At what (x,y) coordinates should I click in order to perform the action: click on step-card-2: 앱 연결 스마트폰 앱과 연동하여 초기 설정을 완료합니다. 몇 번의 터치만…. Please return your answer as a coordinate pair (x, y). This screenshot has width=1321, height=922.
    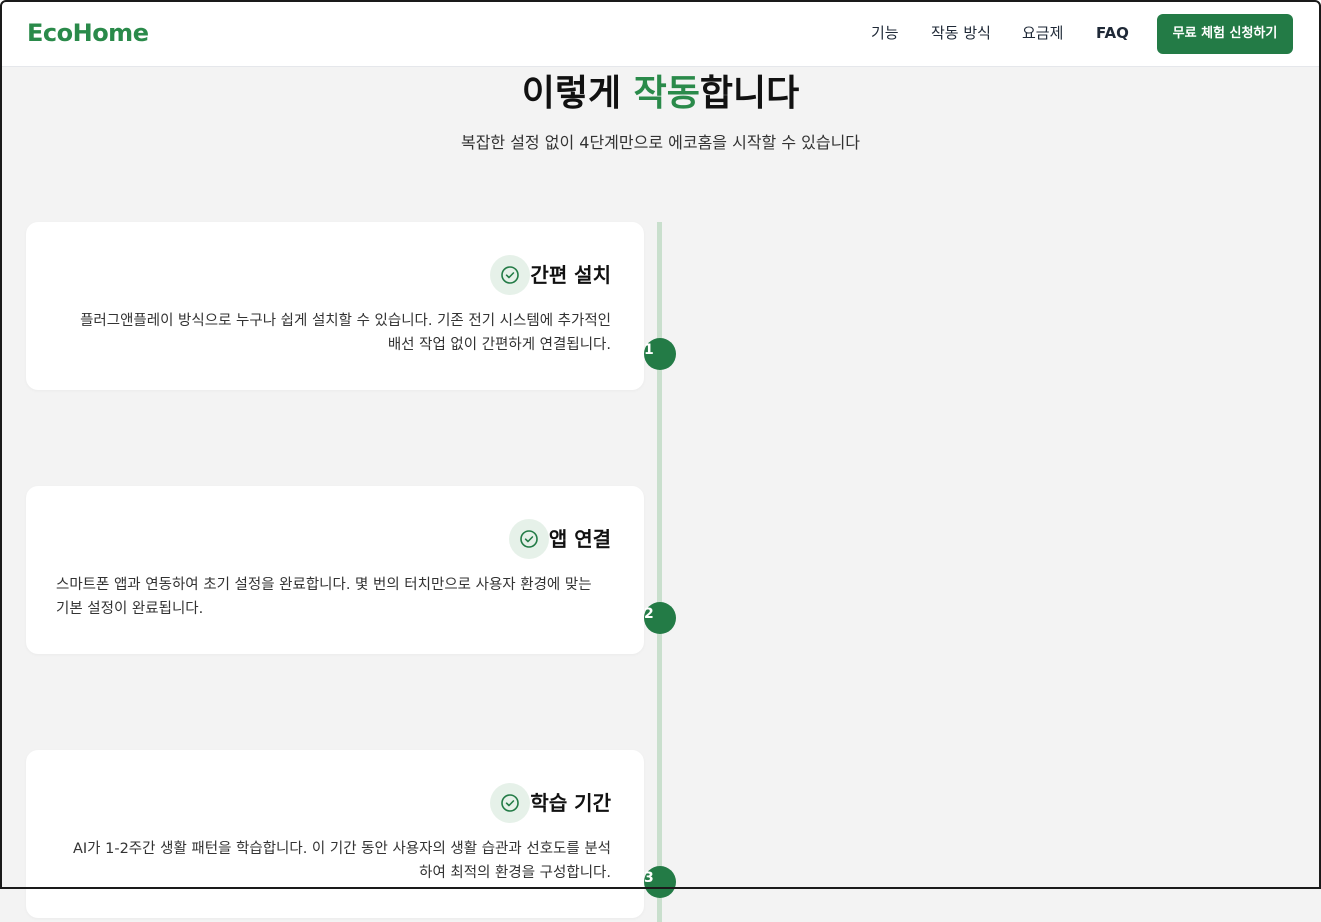
    Looking at the image, I should click on (335, 570).